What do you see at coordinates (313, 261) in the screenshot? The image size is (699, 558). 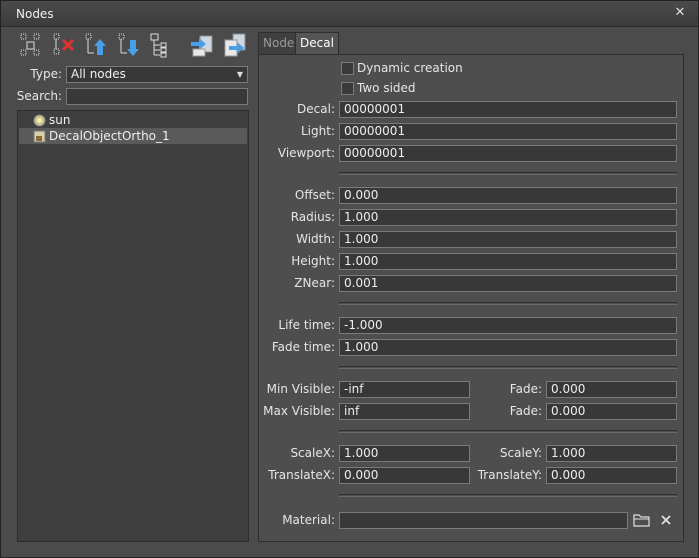 I see `height-label: Height:` at bounding box center [313, 261].